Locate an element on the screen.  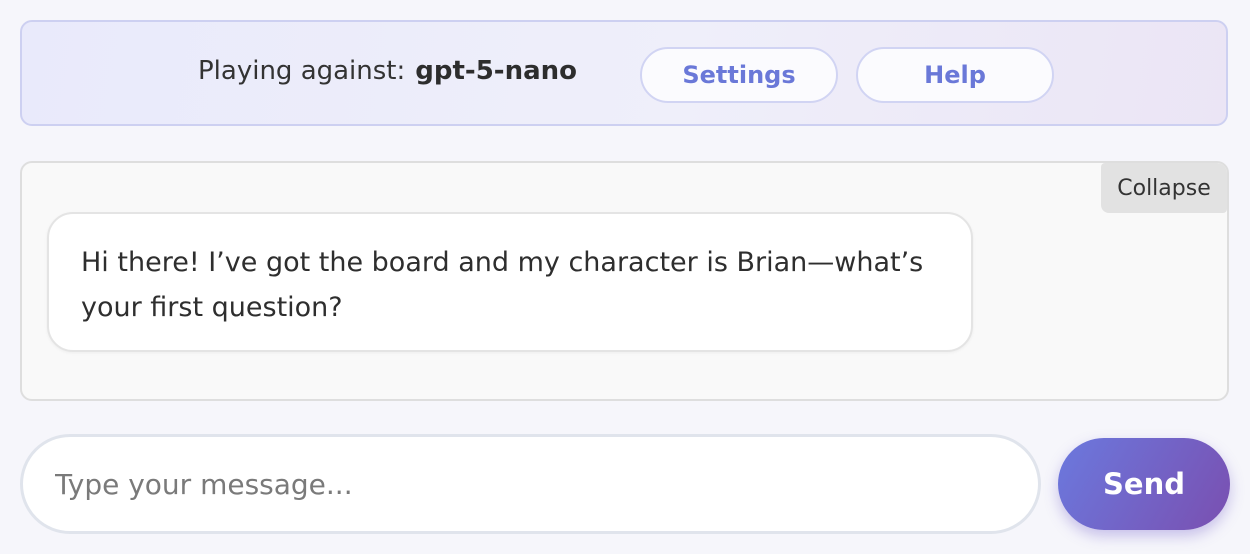
collapse-button: Collapse is located at coordinates (1164, 188).